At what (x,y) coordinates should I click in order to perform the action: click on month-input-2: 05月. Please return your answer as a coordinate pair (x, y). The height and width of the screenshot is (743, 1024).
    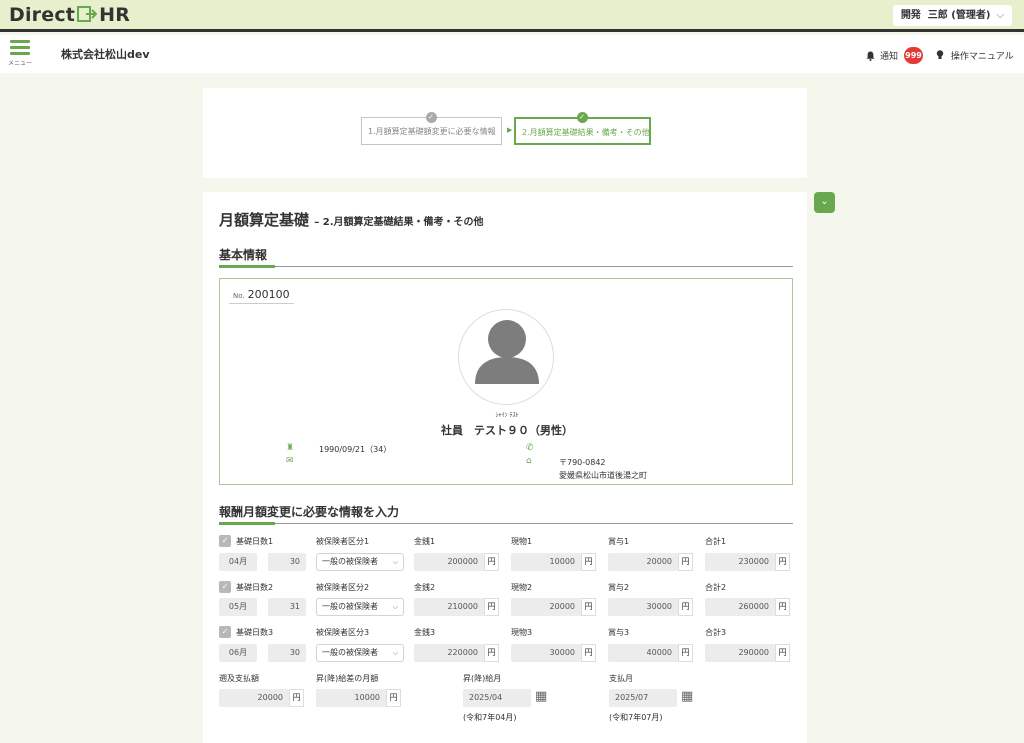
    Looking at the image, I should click on (238, 607).